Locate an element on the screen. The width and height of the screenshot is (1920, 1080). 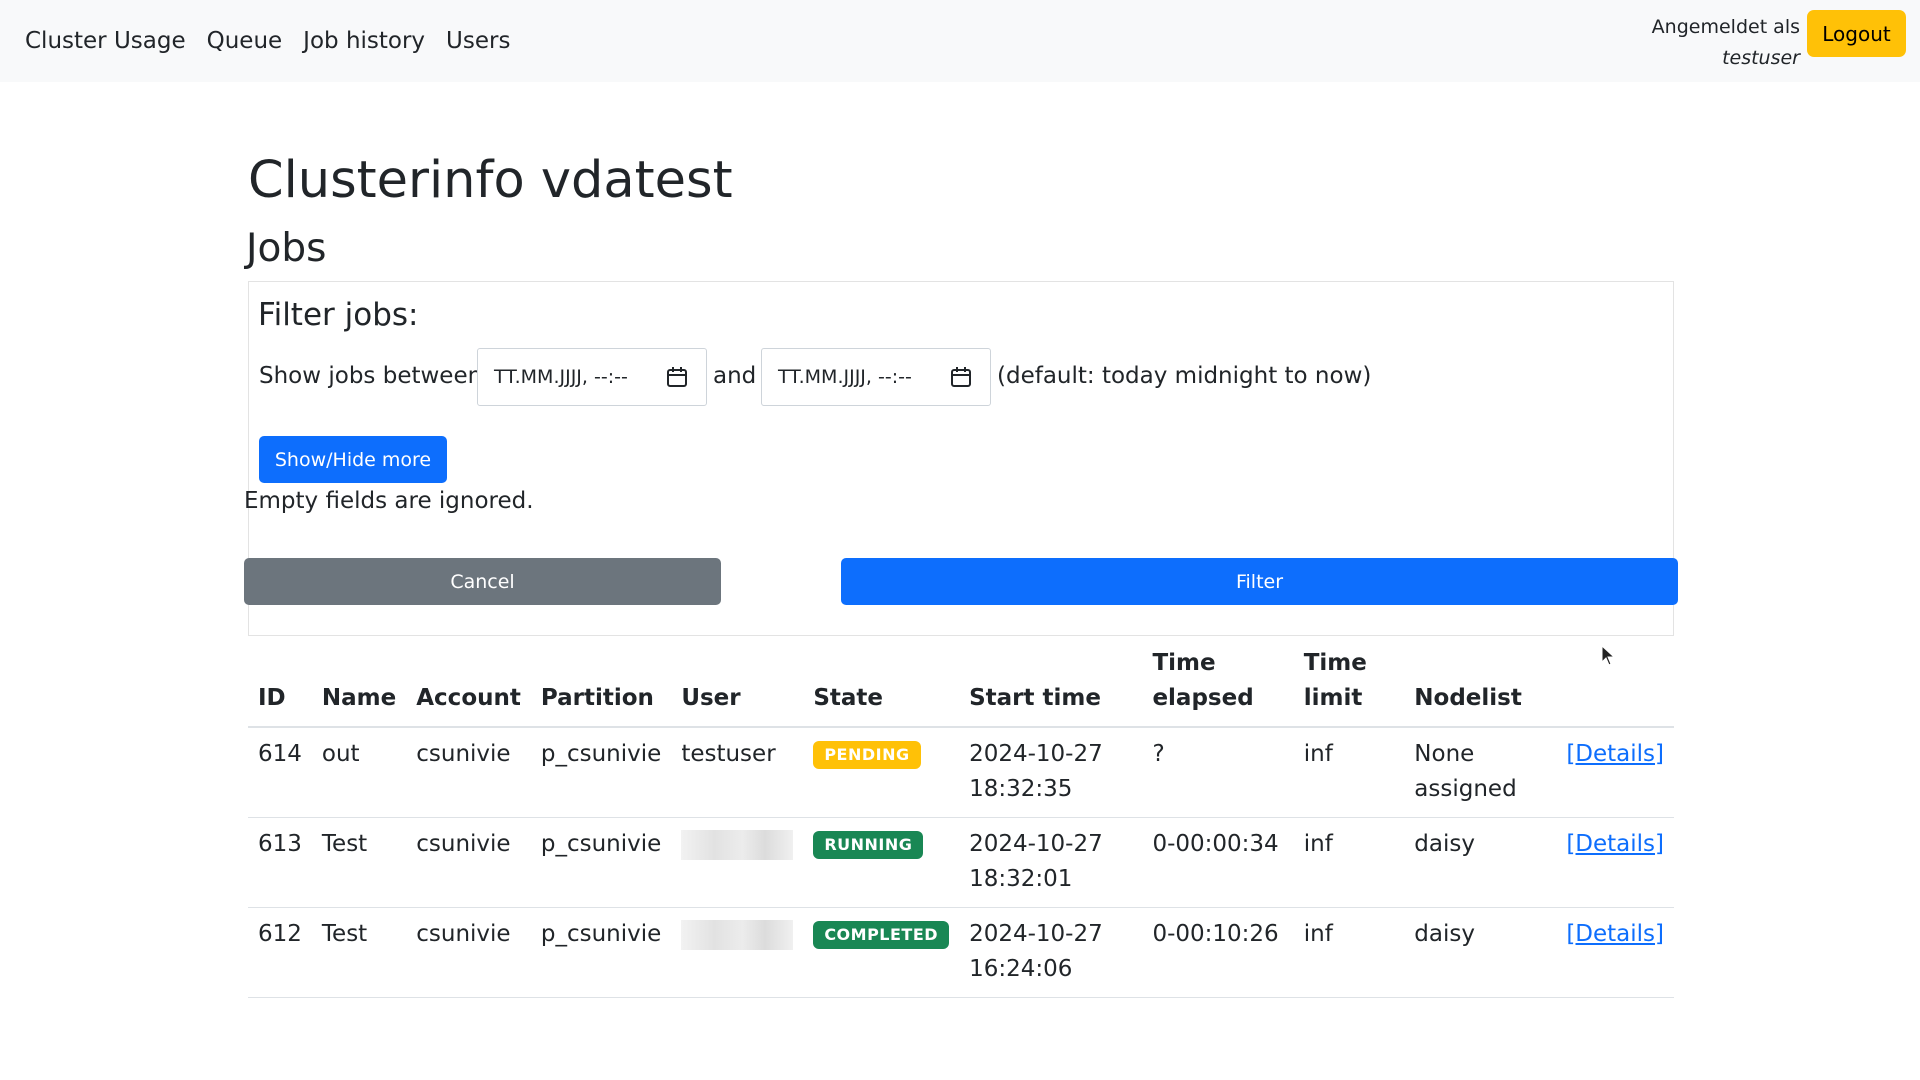
logout-button: Logout is located at coordinates (1856, 33).